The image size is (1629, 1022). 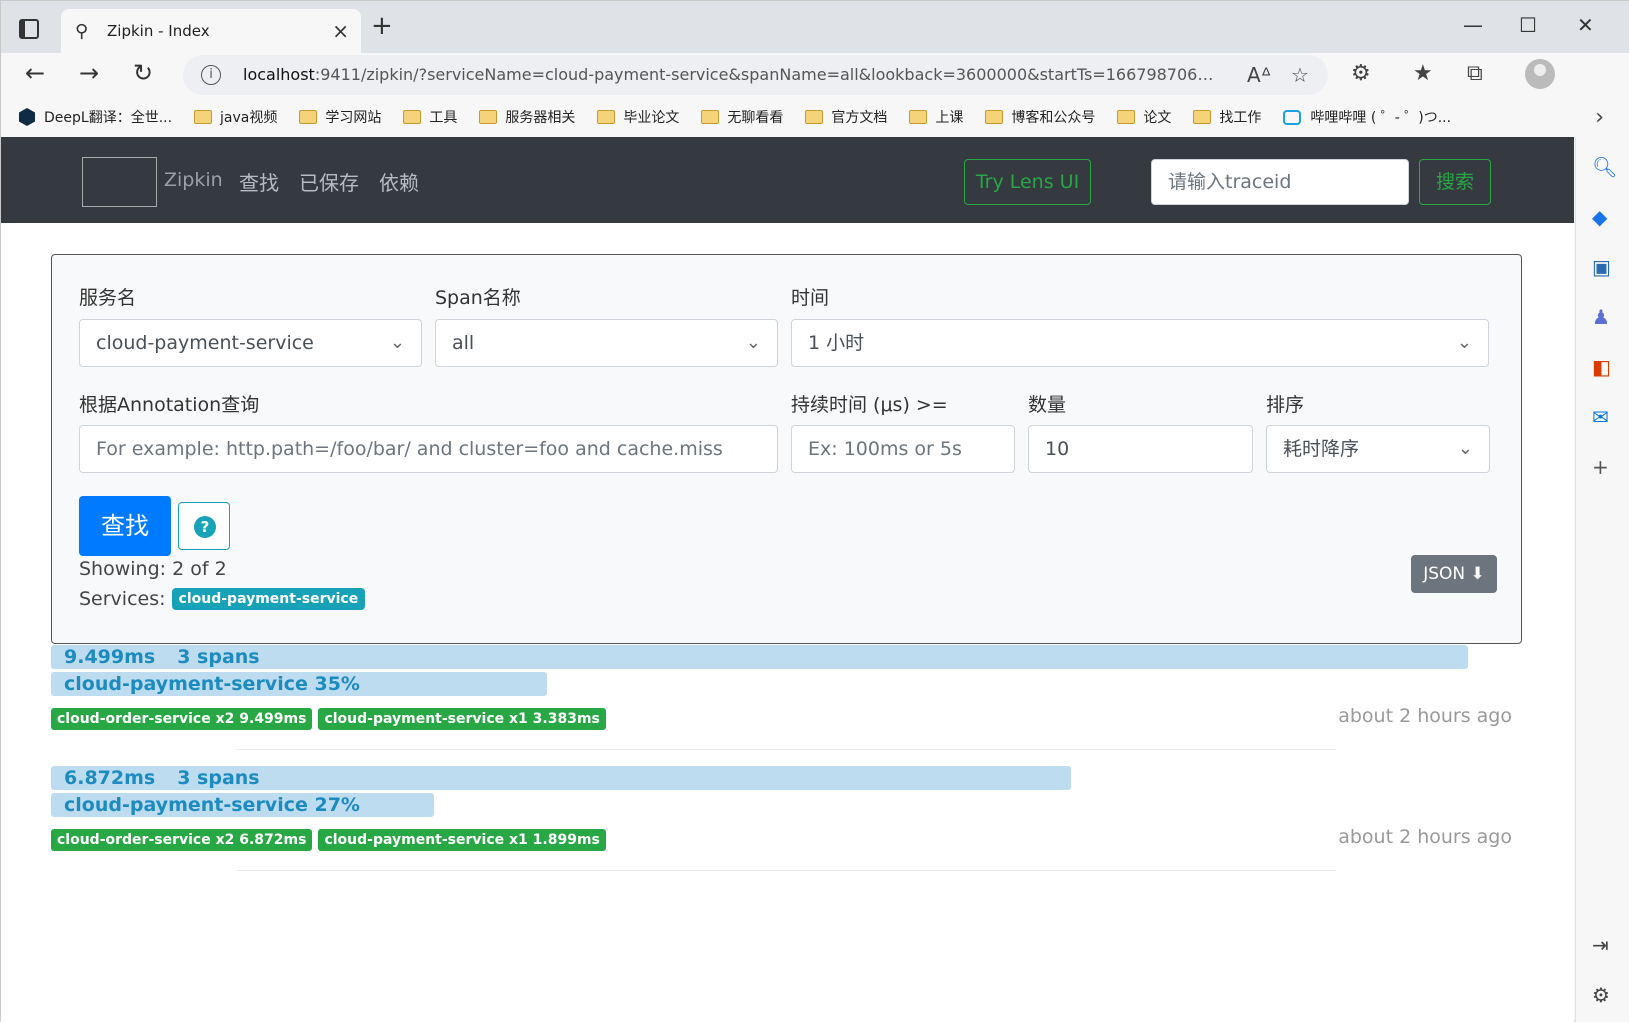 I want to click on bilibili-icon, so click(x=1292, y=117).